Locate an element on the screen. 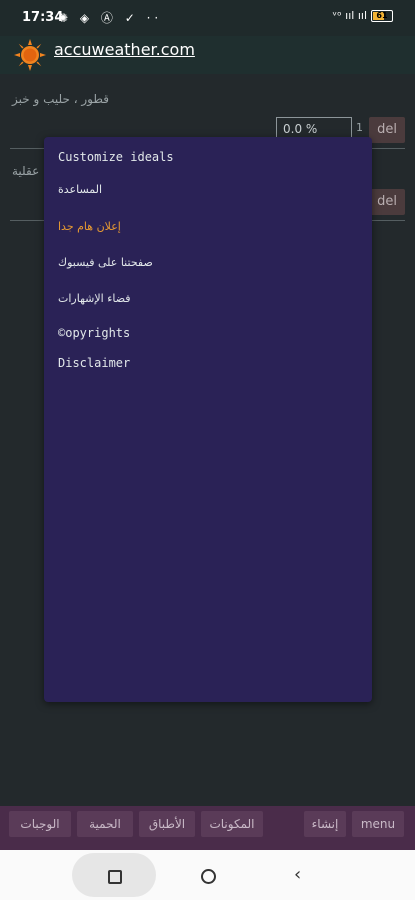 This screenshot has height=900, width=415. home-icon is located at coordinates (208, 876).